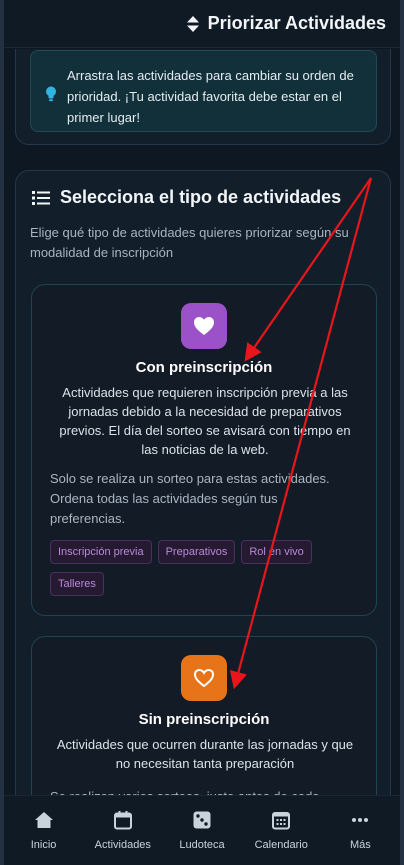 Image resolution: width=404 pixels, height=865 pixels. What do you see at coordinates (204, 719) in the screenshot?
I see `option-title: Sin preinscripción` at bounding box center [204, 719].